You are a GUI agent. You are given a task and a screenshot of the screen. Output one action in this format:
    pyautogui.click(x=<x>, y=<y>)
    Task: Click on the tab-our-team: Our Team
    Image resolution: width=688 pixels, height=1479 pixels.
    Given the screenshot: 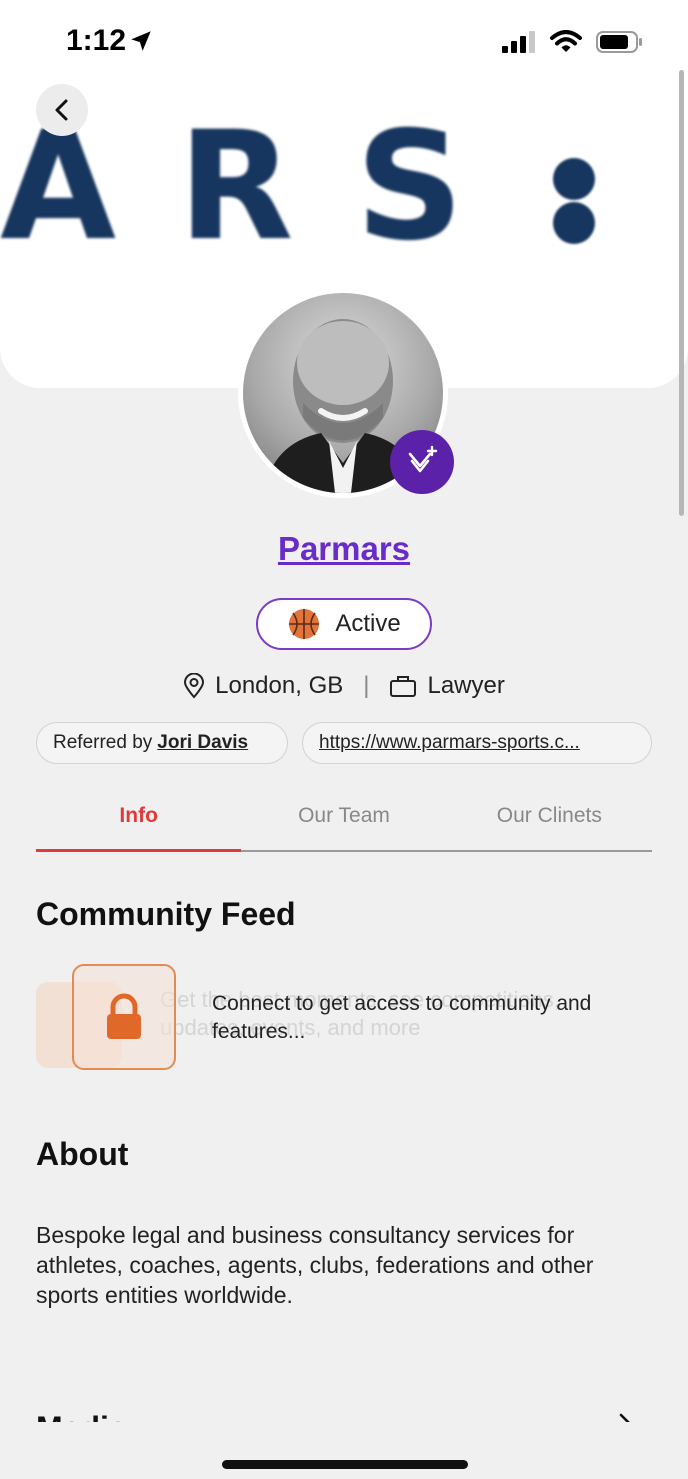 What is the action you would take?
    pyautogui.click(x=343, y=820)
    